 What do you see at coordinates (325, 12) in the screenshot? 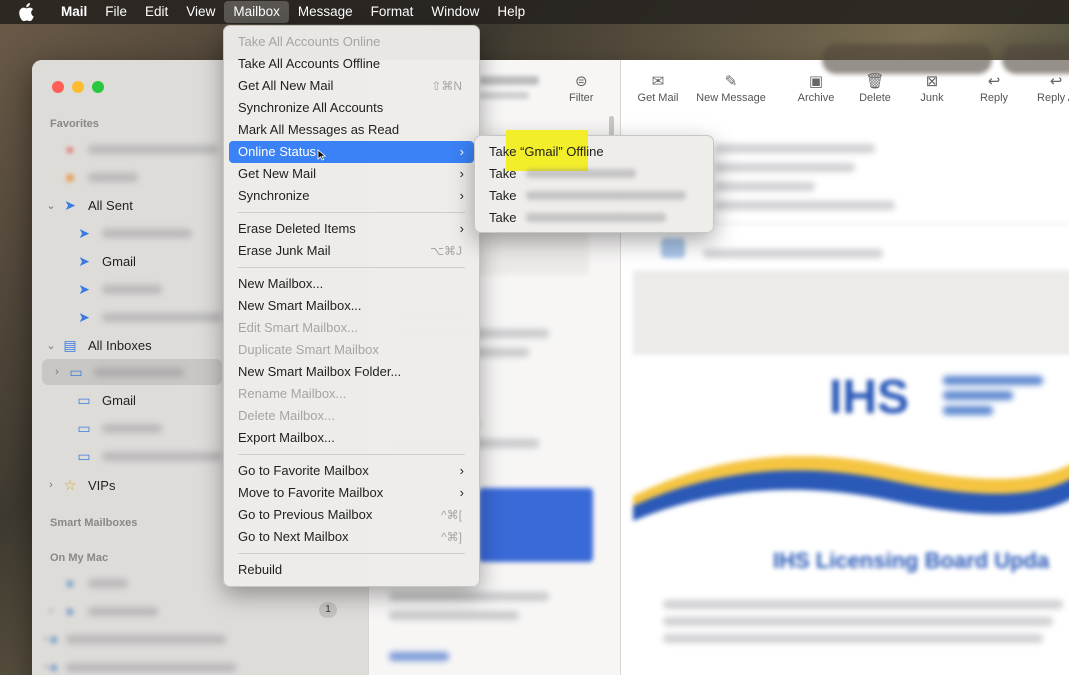
I see `menu-message: Message` at bounding box center [325, 12].